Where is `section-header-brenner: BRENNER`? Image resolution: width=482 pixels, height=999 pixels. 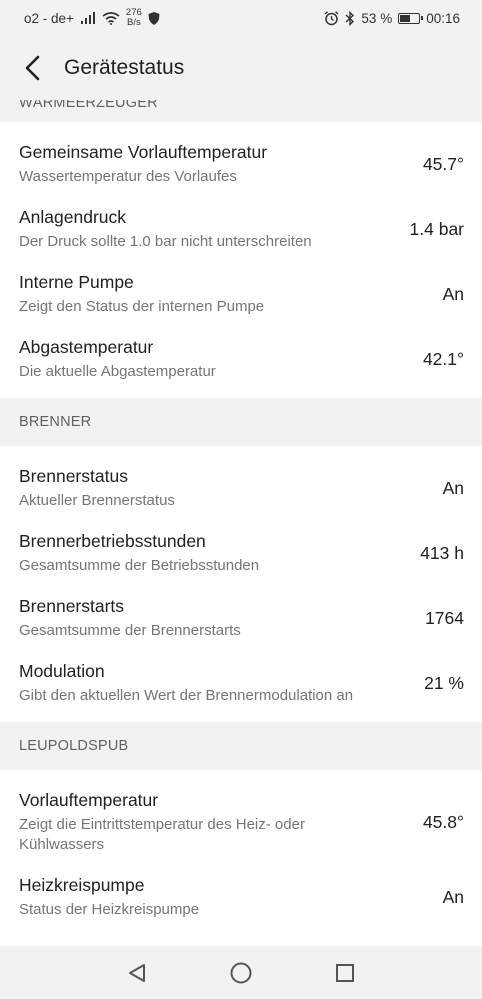 section-header-brenner: BRENNER is located at coordinates (241, 422).